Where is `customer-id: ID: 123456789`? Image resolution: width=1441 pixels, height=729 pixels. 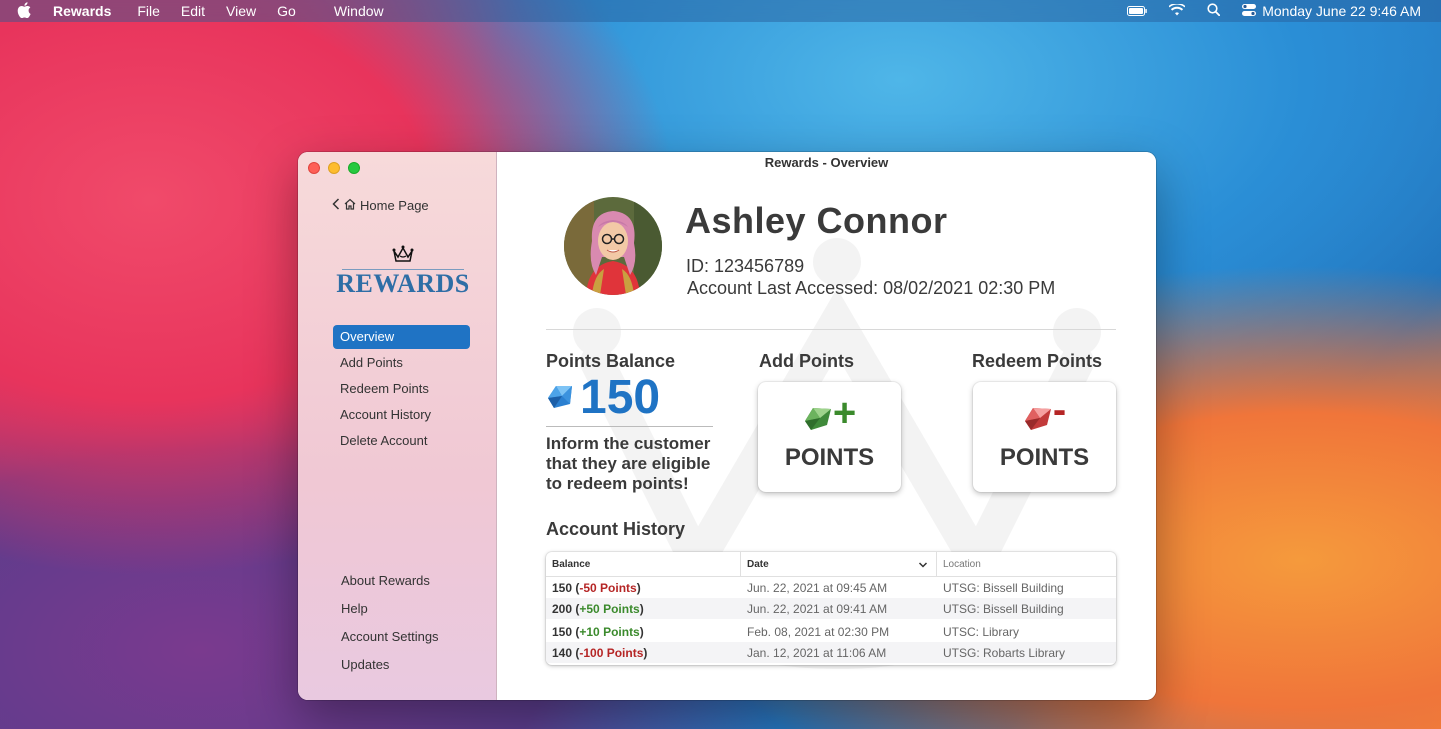 customer-id: ID: 123456789 is located at coordinates (745, 266).